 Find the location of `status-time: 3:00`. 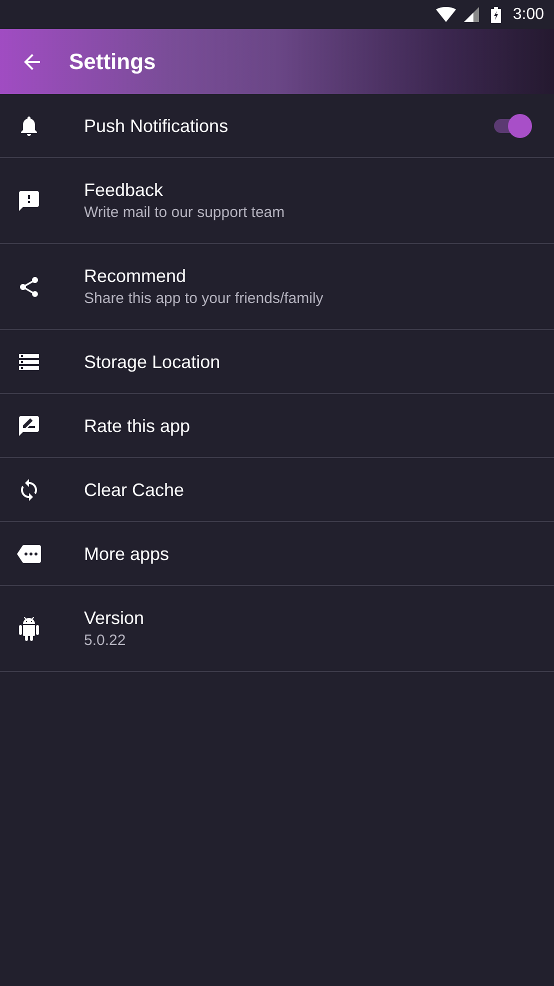

status-time: 3:00 is located at coordinates (528, 14).